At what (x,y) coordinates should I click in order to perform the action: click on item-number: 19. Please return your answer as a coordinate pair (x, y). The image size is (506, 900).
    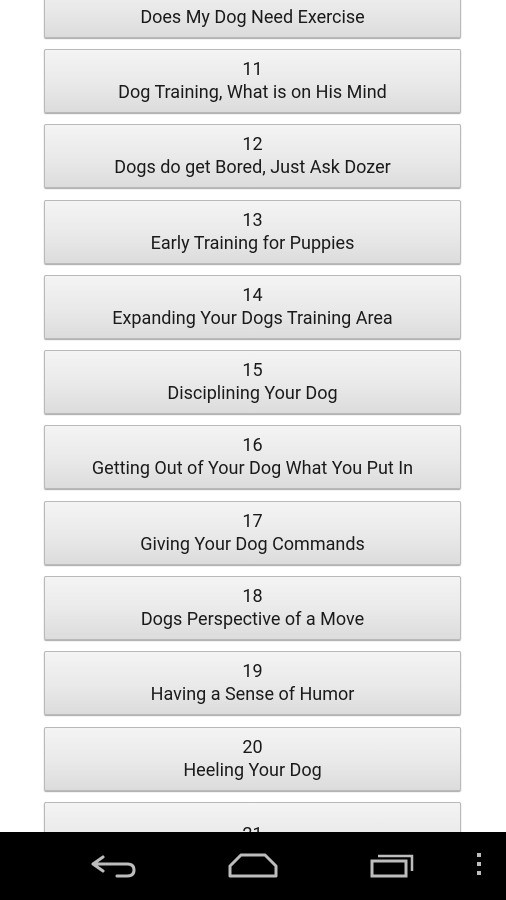
    Looking at the image, I should click on (252, 671).